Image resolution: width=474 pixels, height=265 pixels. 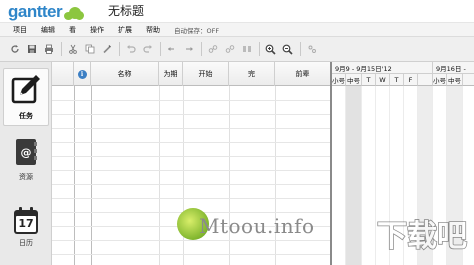 What do you see at coordinates (252, 74) in the screenshot?
I see `column-header-finish: 完` at bounding box center [252, 74].